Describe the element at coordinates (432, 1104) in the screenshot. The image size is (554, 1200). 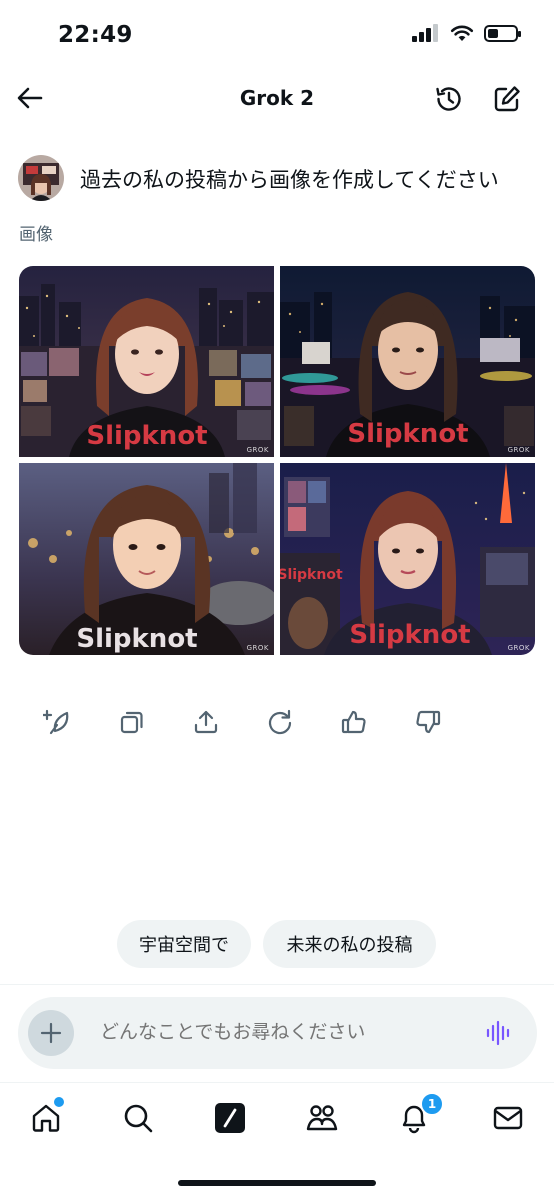
I see `notifications-badge: 1` at that location.